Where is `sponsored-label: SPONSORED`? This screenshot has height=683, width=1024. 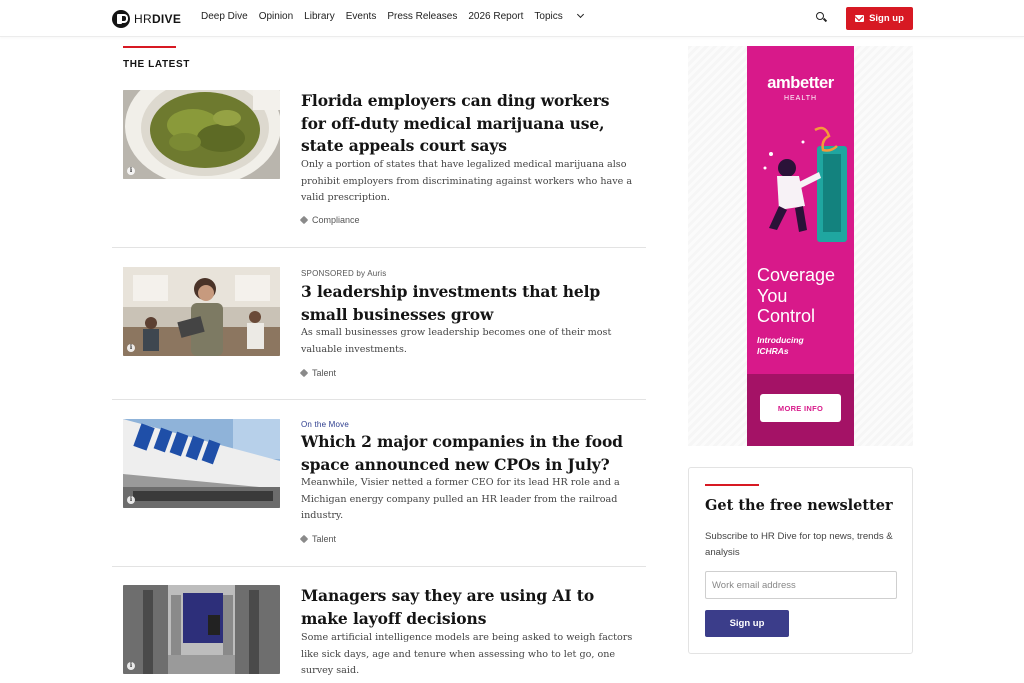 sponsored-label: SPONSORED is located at coordinates (327, 273).